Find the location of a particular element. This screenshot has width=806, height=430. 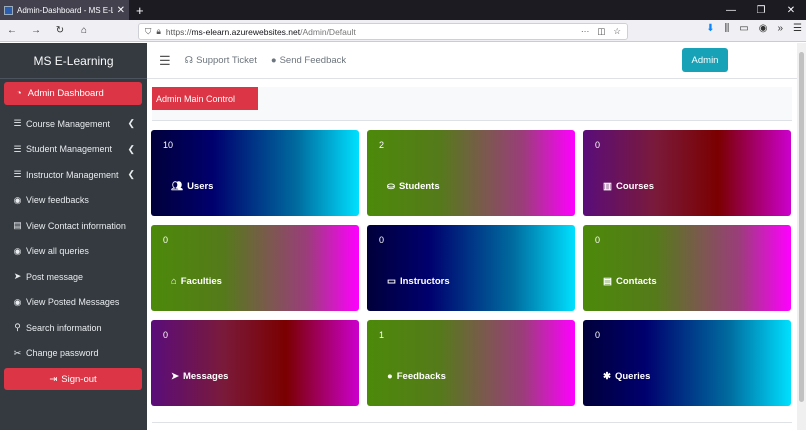

sidebar-item-view-all-queries: ◉ View all queries is located at coordinates (73, 252).